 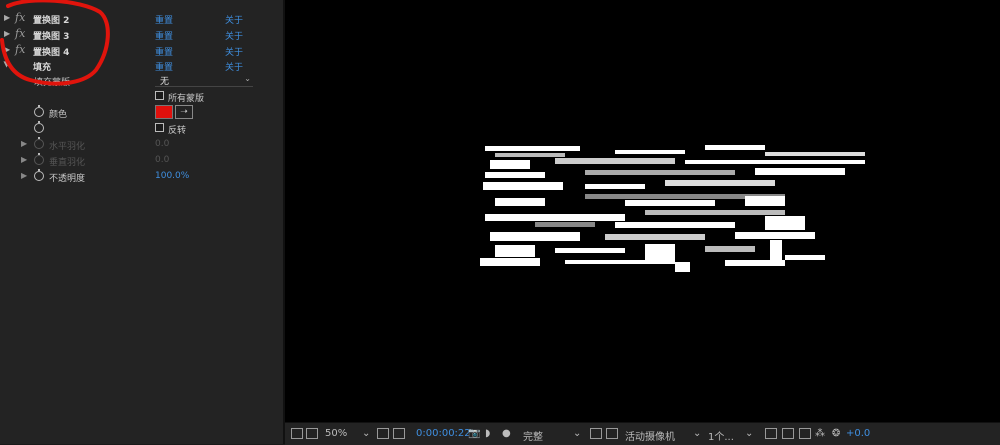 I want to click on all-masks-label: 所有蒙版, so click(x=186, y=99).